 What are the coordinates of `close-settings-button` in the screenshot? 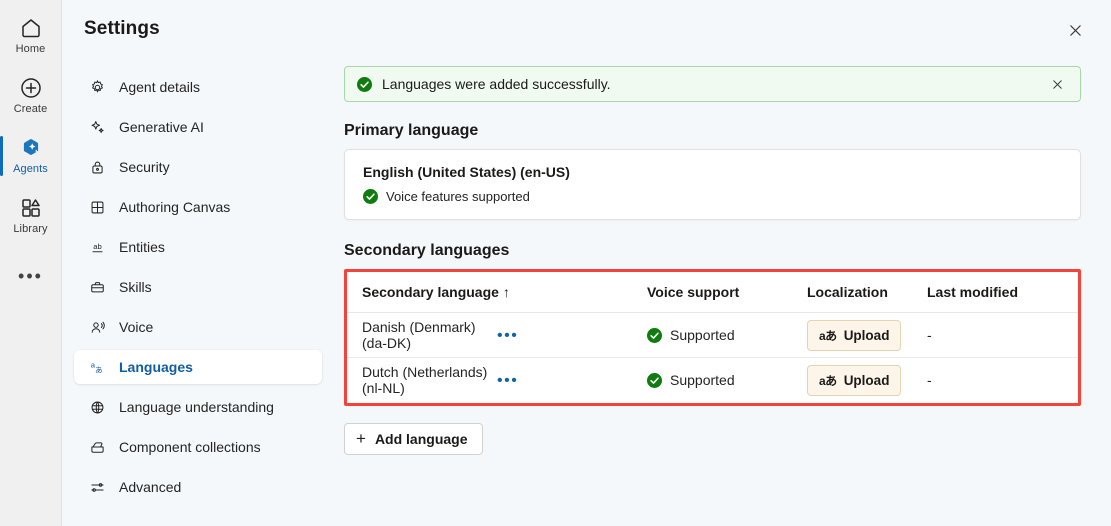 It's located at (1075, 30).